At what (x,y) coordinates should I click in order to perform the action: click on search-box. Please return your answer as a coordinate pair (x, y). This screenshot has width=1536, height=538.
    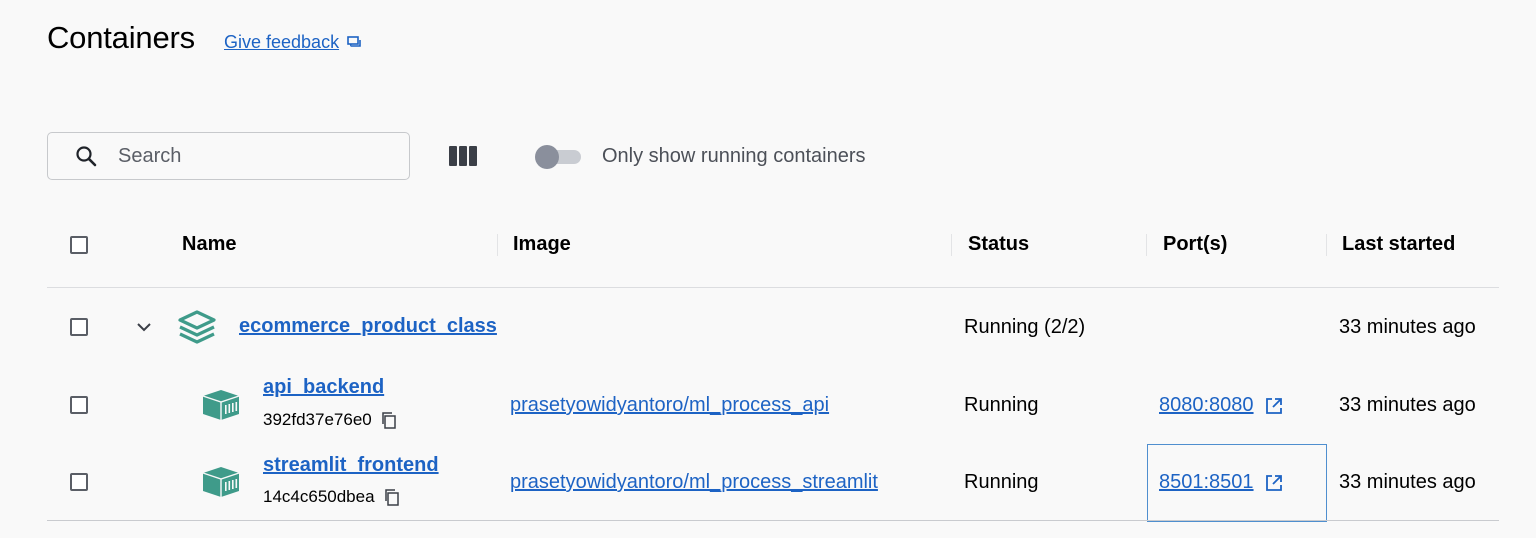
    Looking at the image, I should click on (228, 156).